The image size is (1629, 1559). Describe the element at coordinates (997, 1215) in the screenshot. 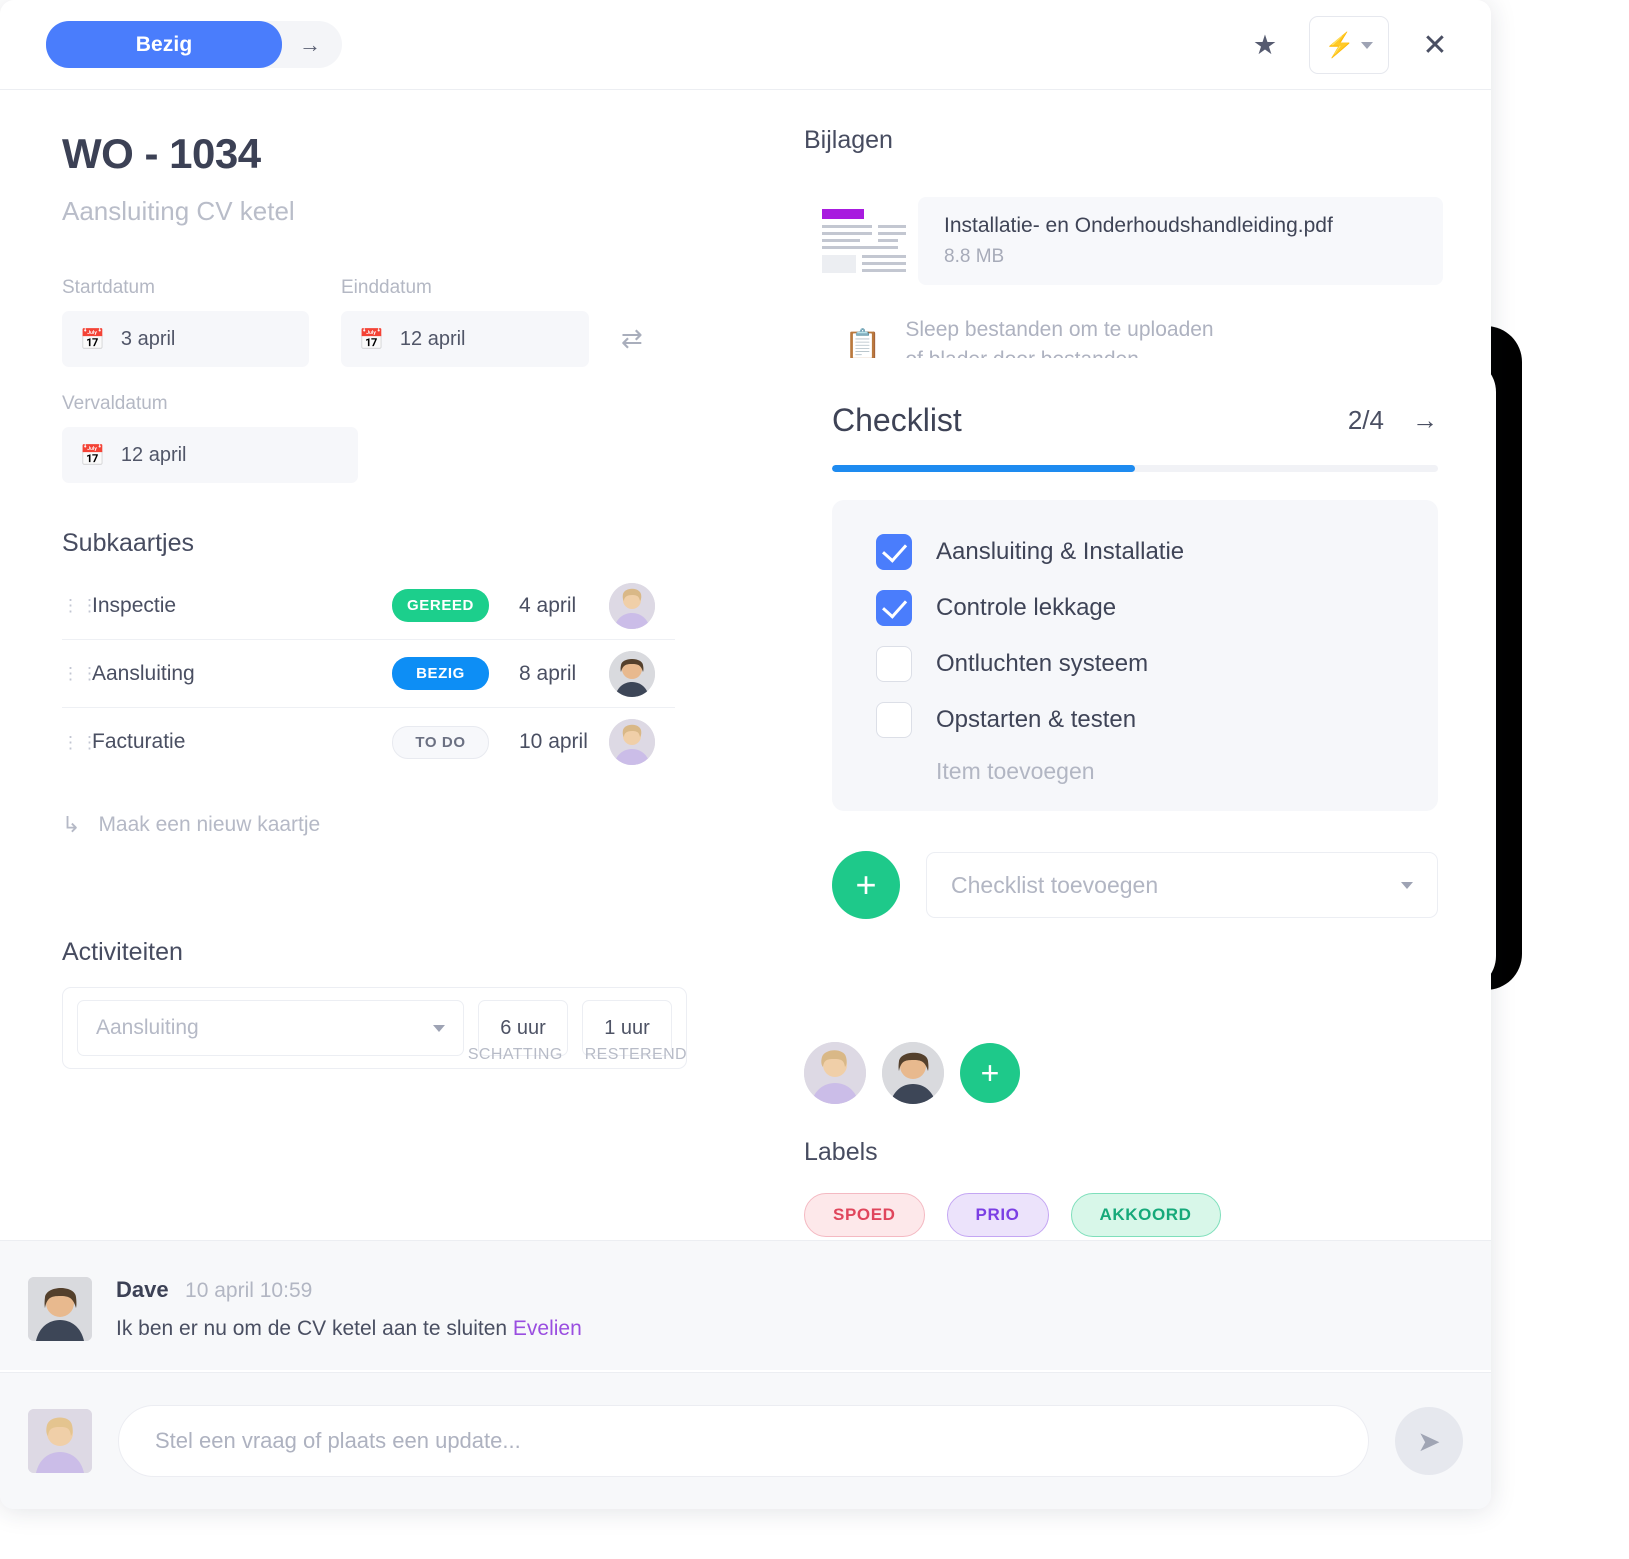

I see `label-pill: PRIO` at that location.